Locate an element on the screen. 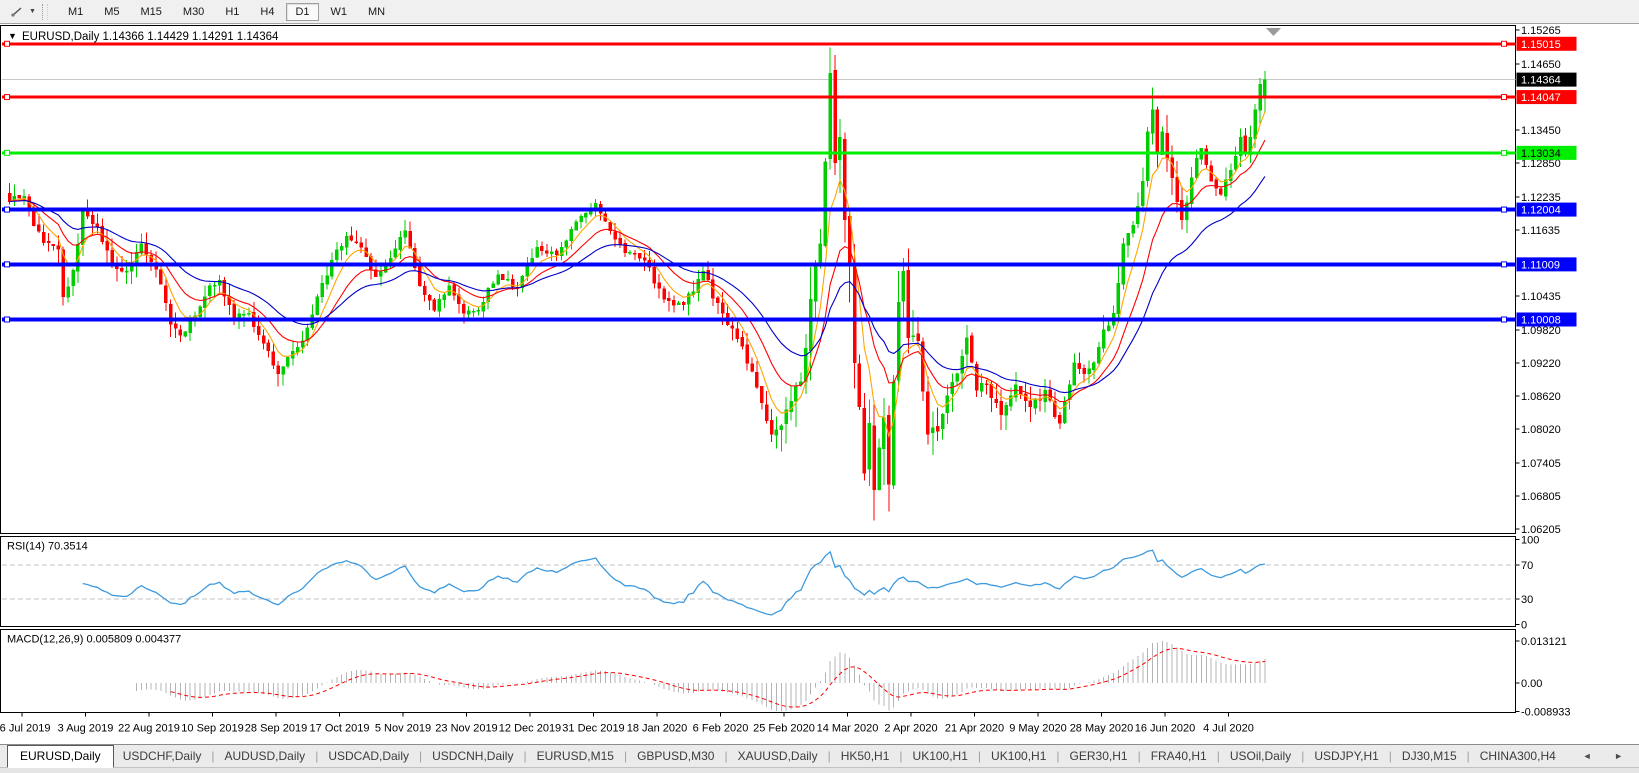  price-tick-label: 1.12235 is located at coordinates (1541, 198).